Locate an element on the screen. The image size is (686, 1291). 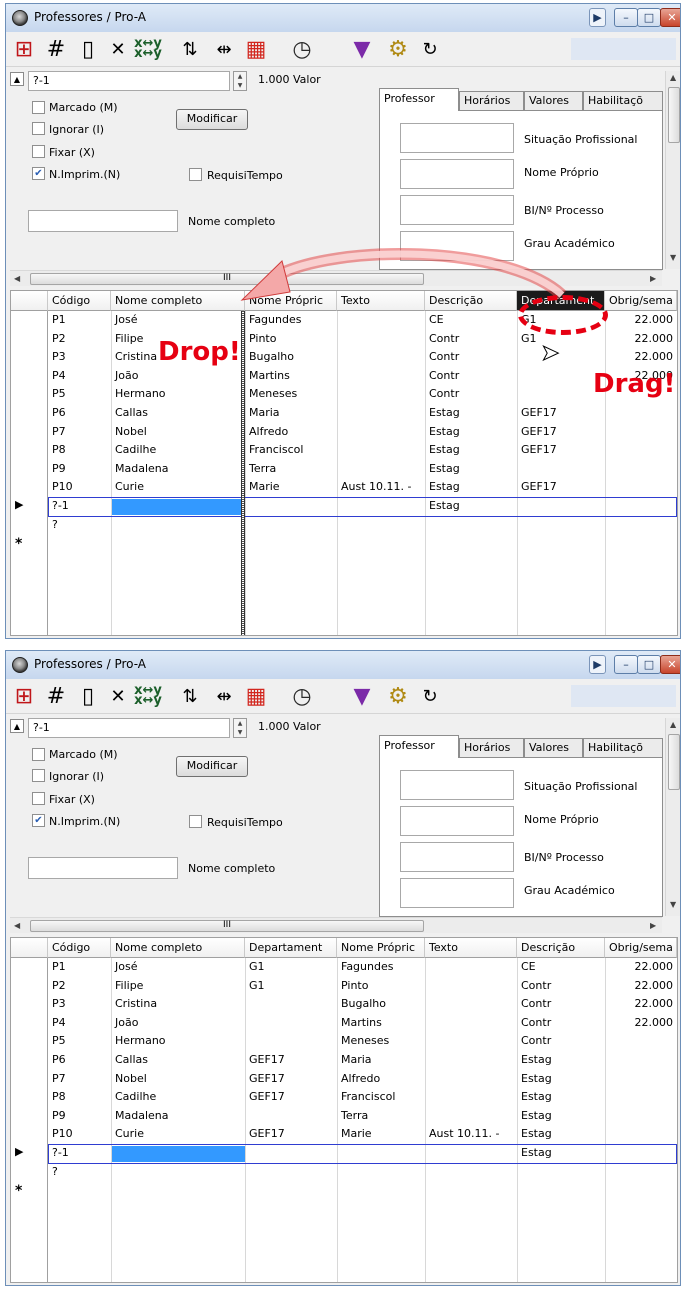
grau-field is located at coordinates (457, 893).